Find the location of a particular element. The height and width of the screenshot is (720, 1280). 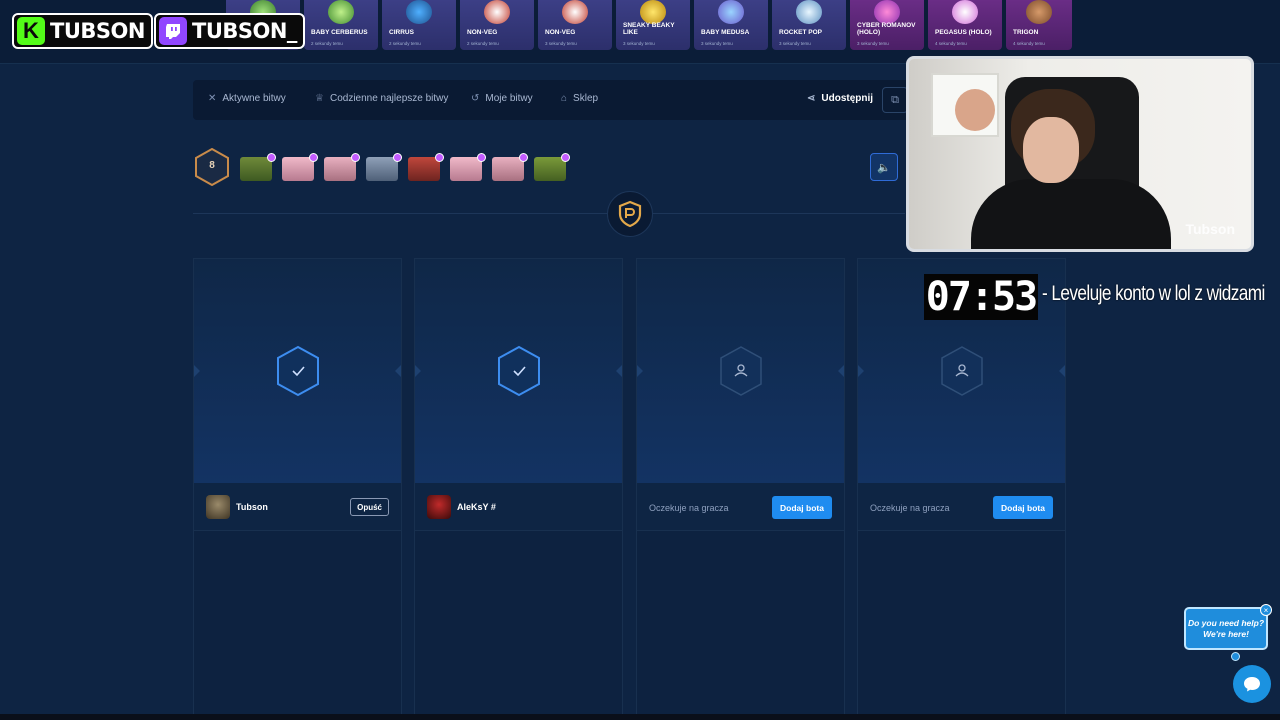

webcam-brand: Tubson is located at coordinates (1210, 229).